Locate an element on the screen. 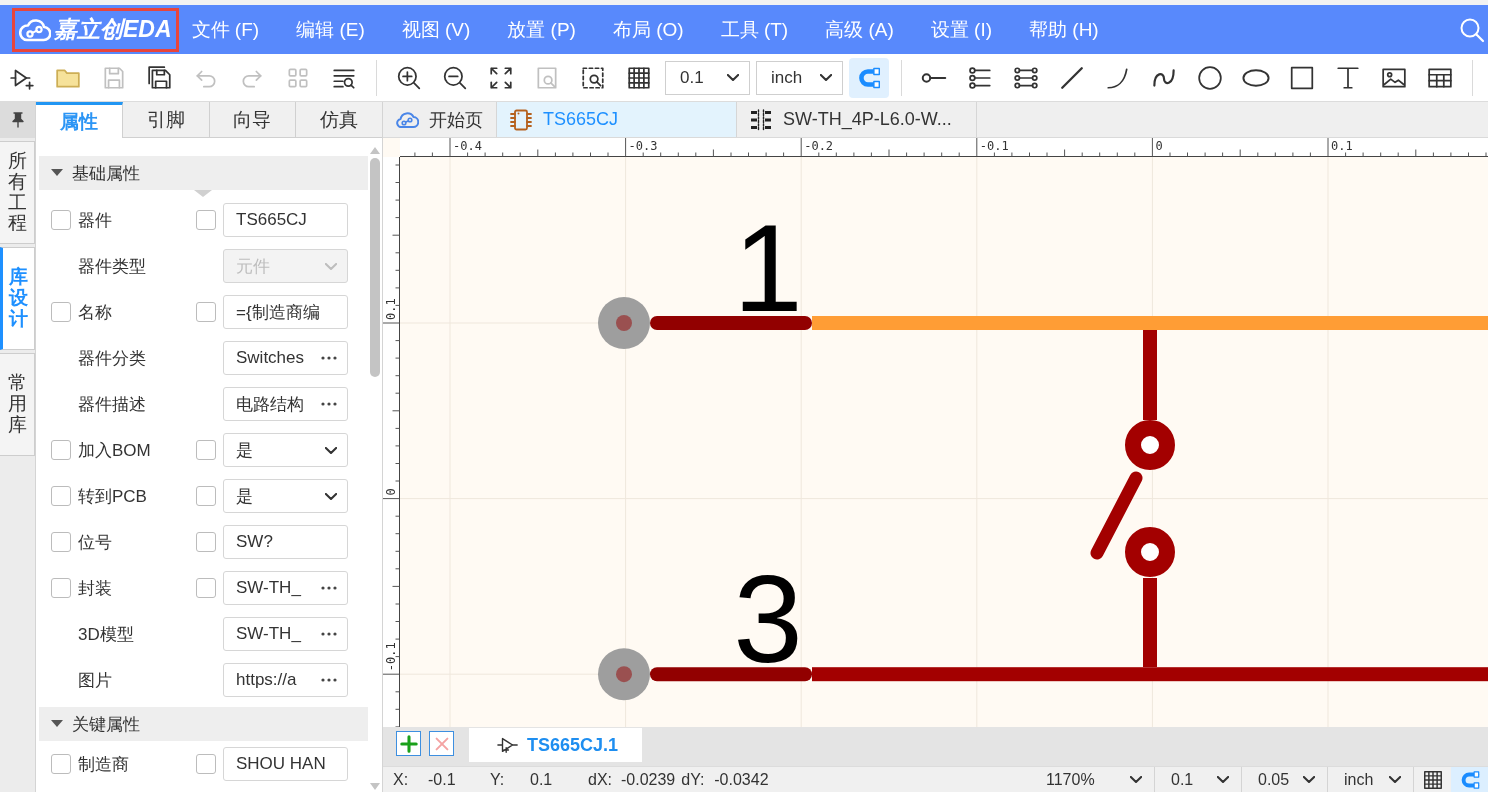  page-search-icon is located at coordinates (547, 77).